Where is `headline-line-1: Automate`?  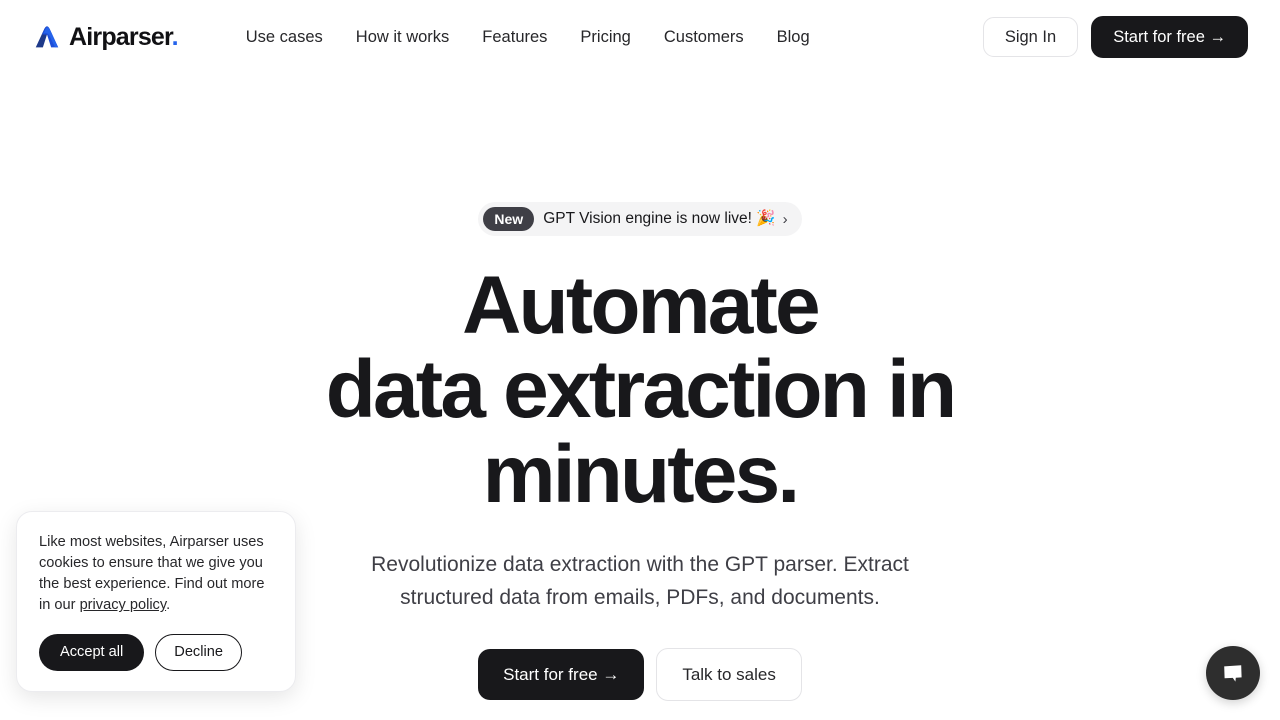
headline-line-1: Automate is located at coordinates (641, 305).